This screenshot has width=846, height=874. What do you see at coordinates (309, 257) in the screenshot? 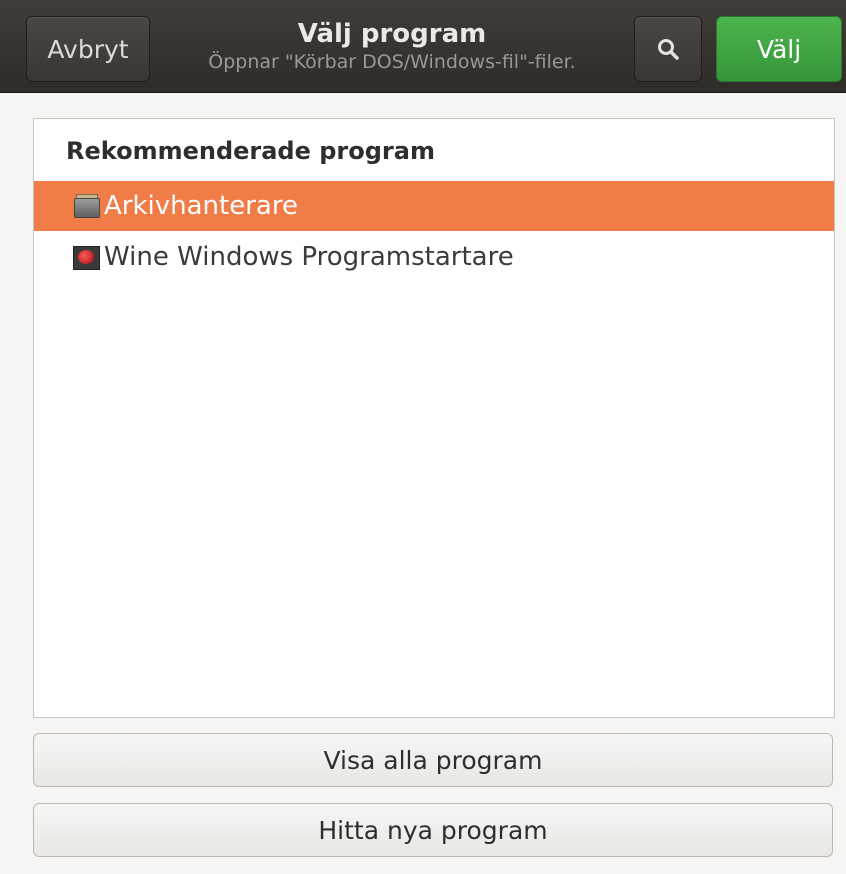
I see `list-item-label: Wine Windows Programstartare` at bounding box center [309, 257].